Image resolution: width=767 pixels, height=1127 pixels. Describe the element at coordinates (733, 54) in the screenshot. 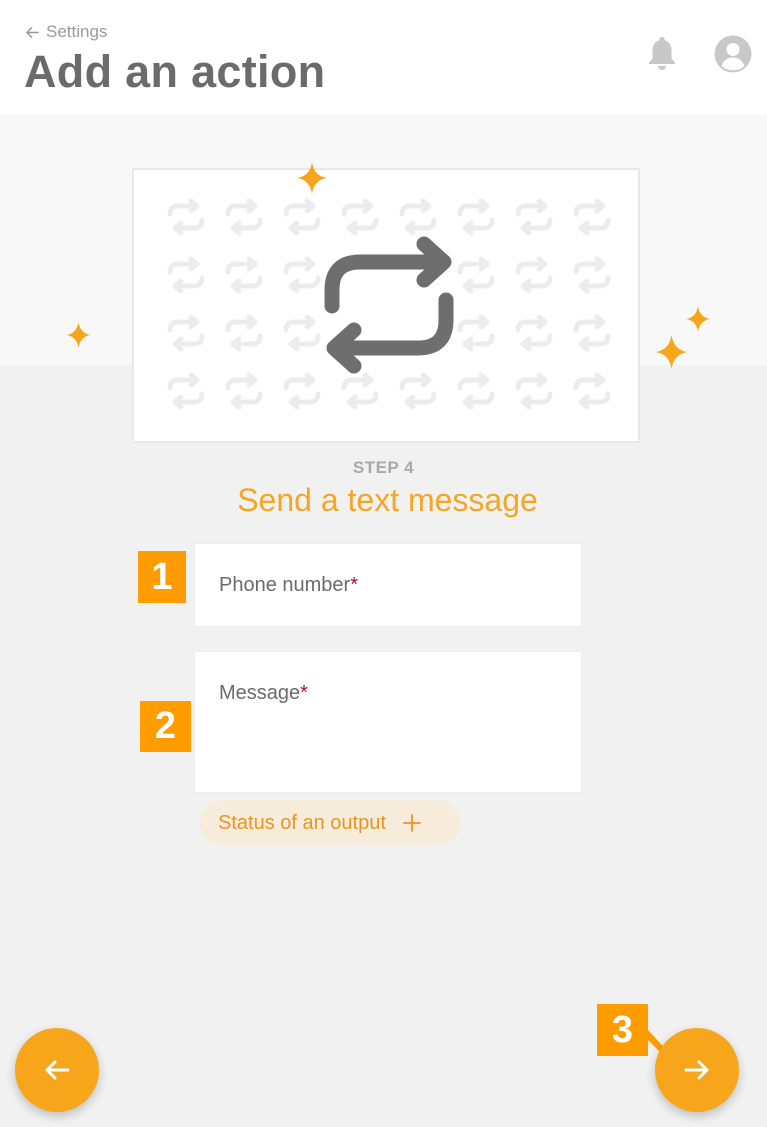

I see `user-avatar-icon` at that location.